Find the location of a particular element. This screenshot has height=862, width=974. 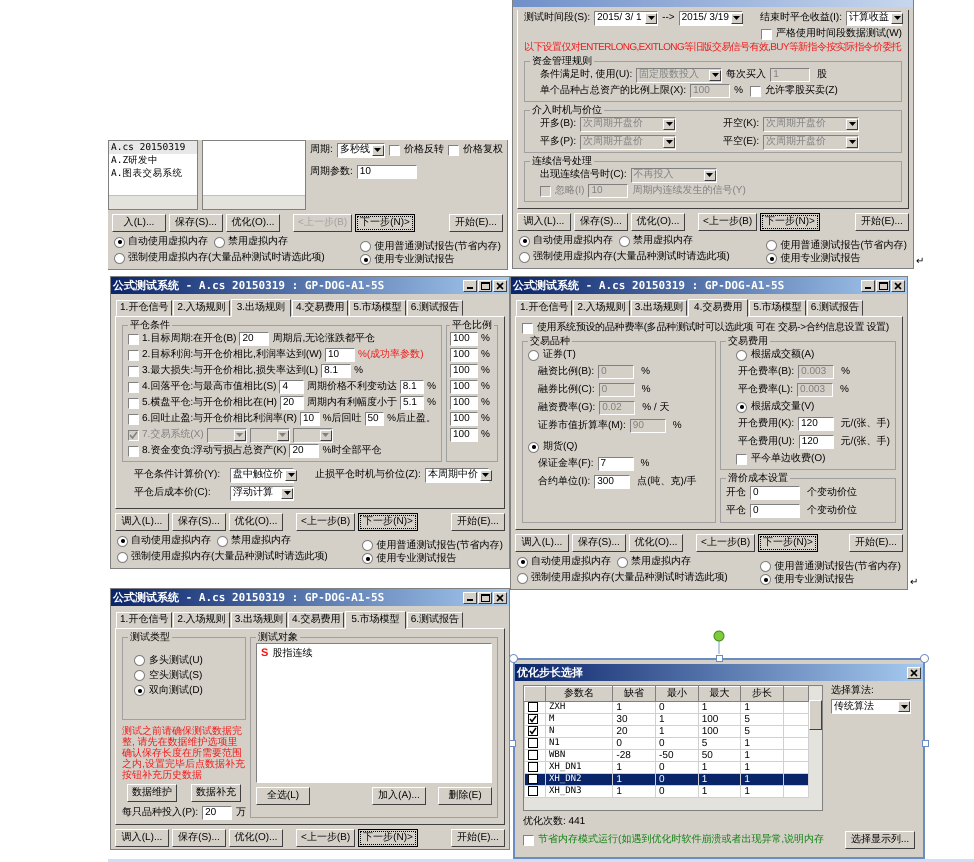

input-field: 7 is located at coordinates (616, 464).